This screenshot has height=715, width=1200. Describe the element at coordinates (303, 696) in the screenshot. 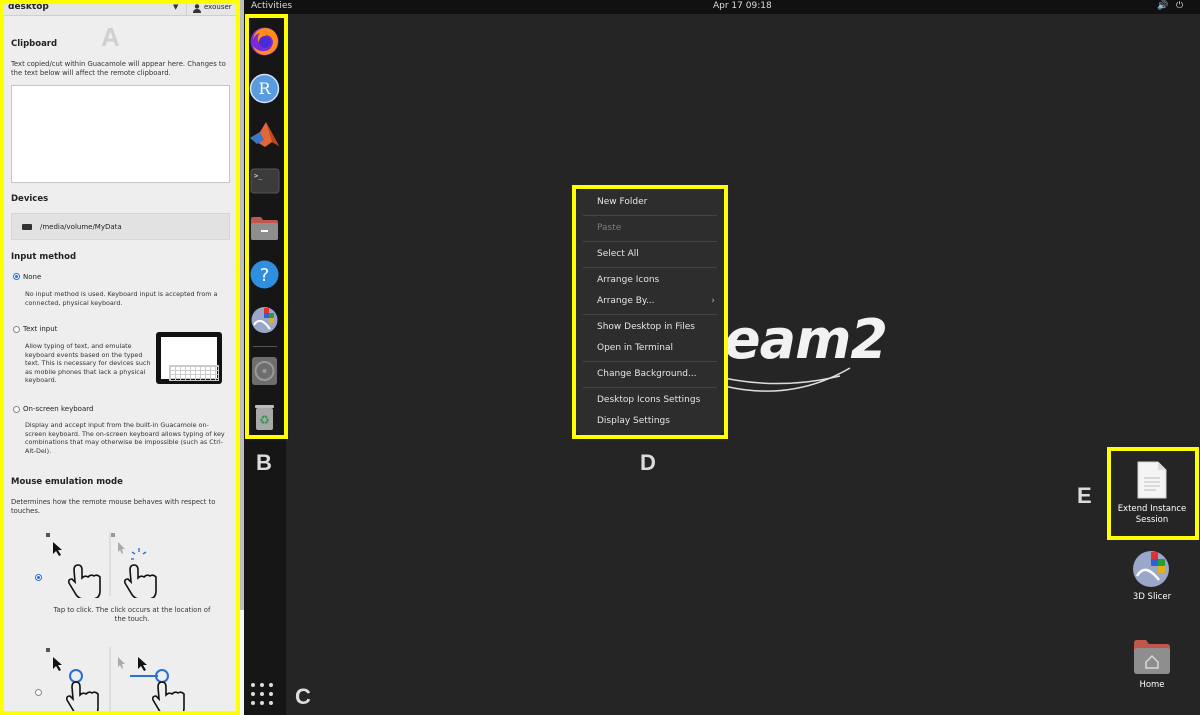

I see `callout-c: C` at that location.